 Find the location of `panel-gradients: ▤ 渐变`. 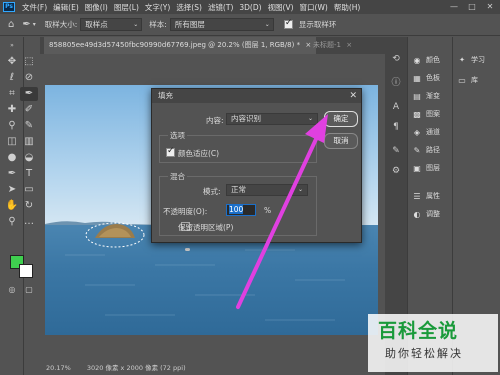

panel-gradients: ▤ 渐变 is located at coordinates (426, 96).